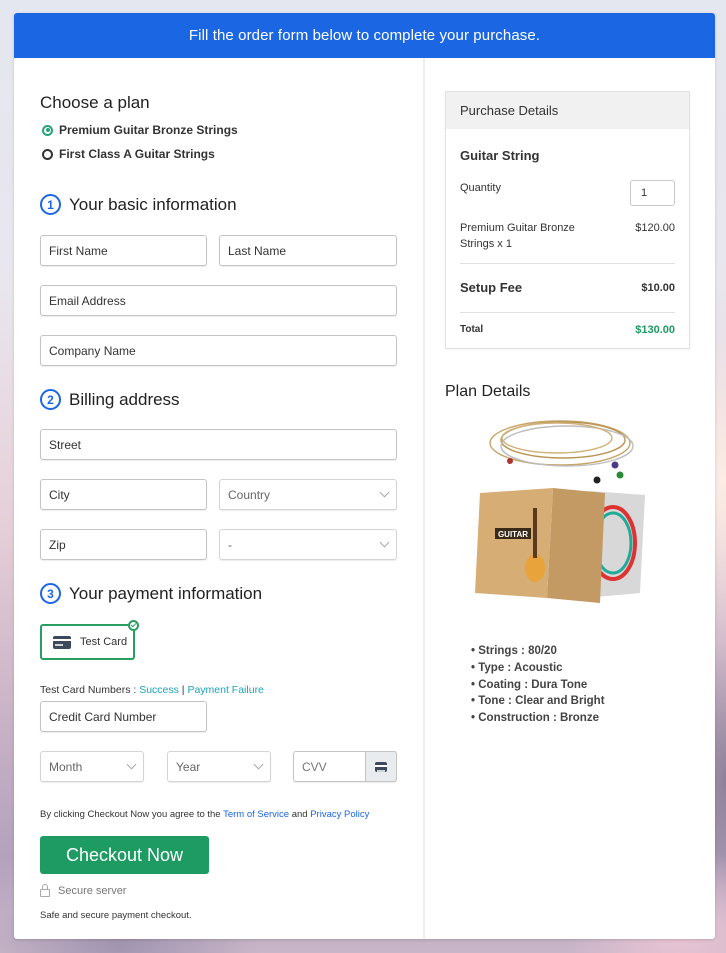 The height and width of the screenshot is (953, 726). I want to click on state-select: -, so click(308, 544).